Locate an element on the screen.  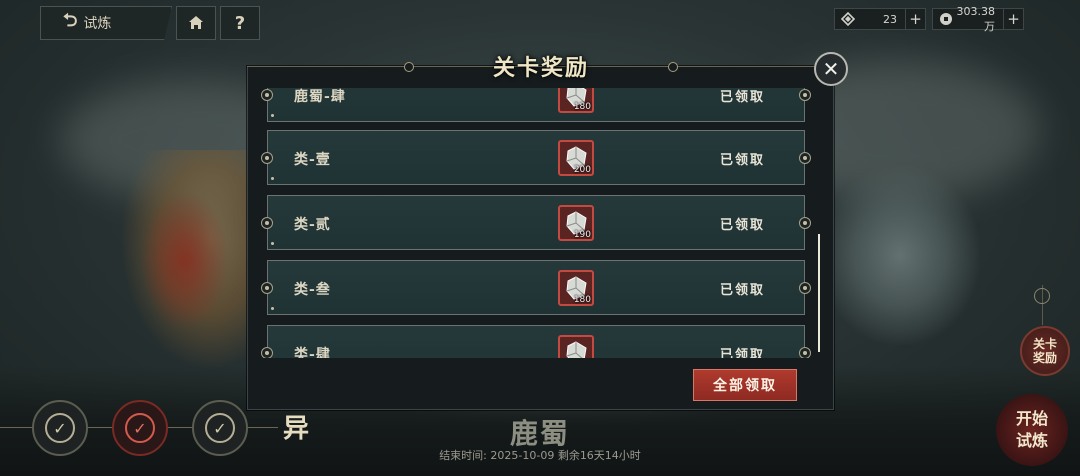
creature-illustration-right is located at coordinates (900, 255).